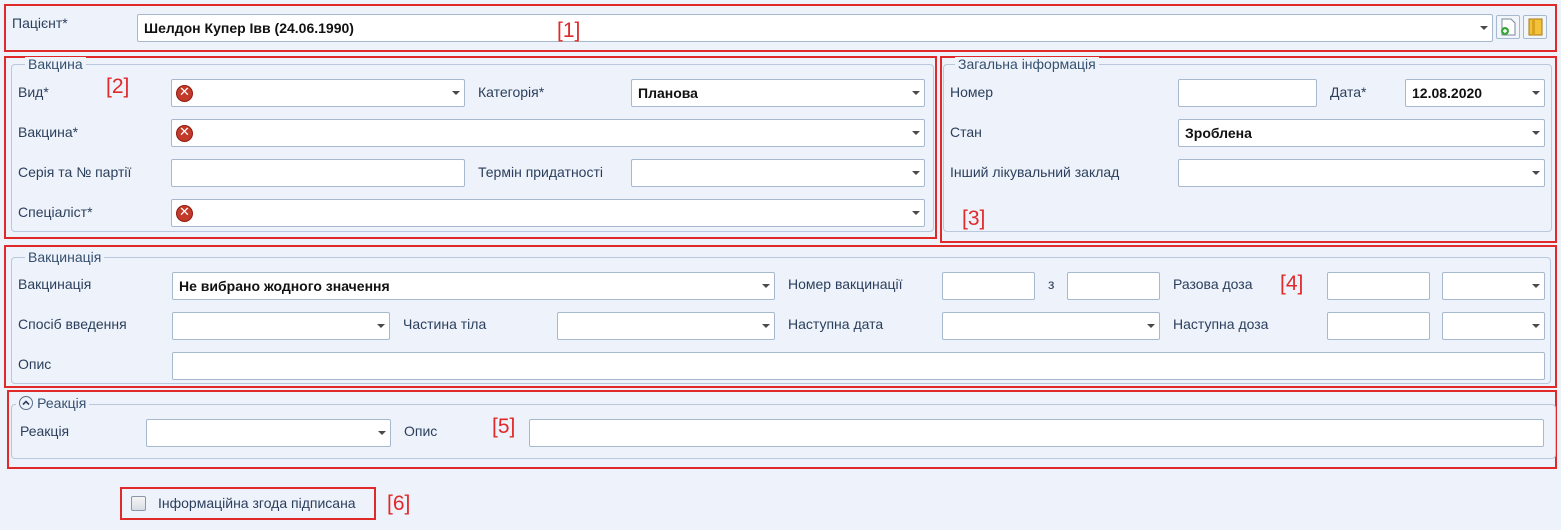  I want to click on next-date-picker, so click(1051, 326).